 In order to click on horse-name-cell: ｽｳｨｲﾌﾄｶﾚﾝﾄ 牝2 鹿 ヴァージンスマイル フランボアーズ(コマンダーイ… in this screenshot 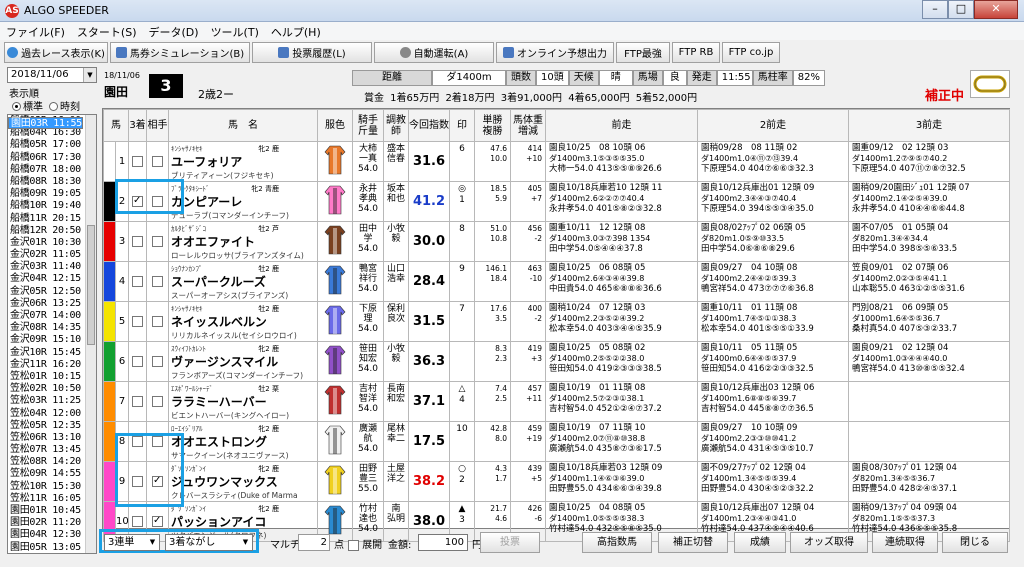, I will do `click(243, 361)`.